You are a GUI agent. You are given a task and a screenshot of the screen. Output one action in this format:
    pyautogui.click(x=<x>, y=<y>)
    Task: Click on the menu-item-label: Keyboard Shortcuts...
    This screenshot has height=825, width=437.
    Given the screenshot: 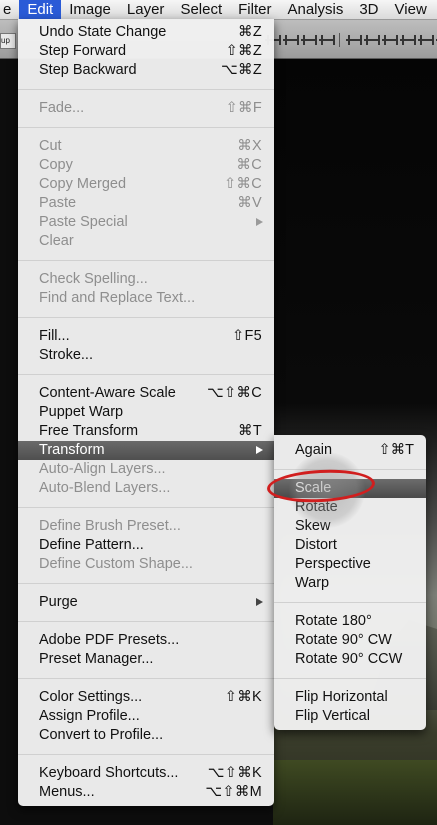 What is the action you would take?
    pyautogui.click(x=109, y=773)
    